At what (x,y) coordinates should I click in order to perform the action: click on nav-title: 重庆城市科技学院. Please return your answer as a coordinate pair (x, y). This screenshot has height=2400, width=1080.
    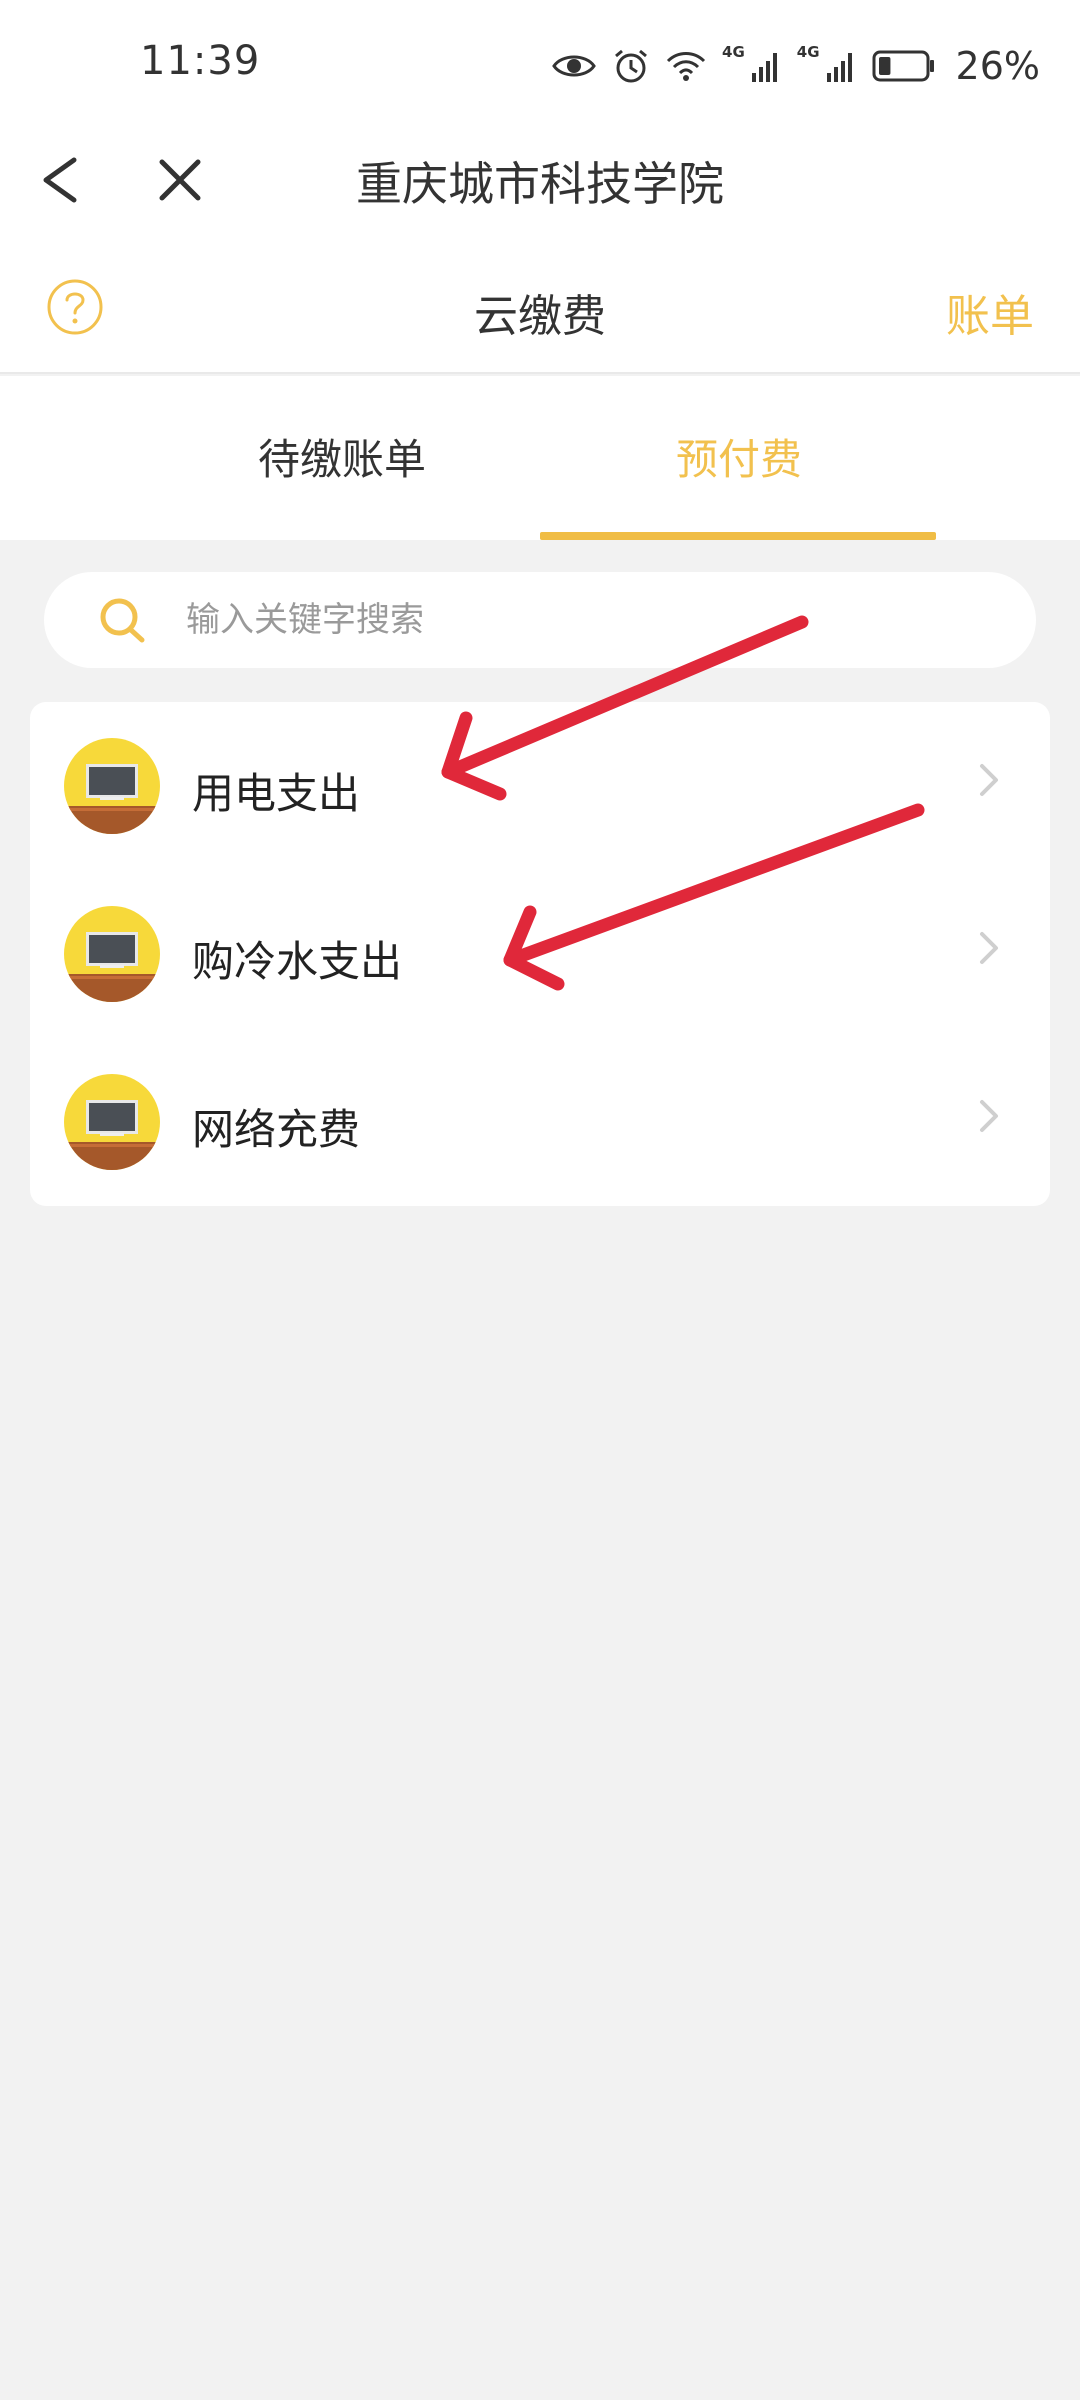
    Looking at the image, I should click on (540, 184).